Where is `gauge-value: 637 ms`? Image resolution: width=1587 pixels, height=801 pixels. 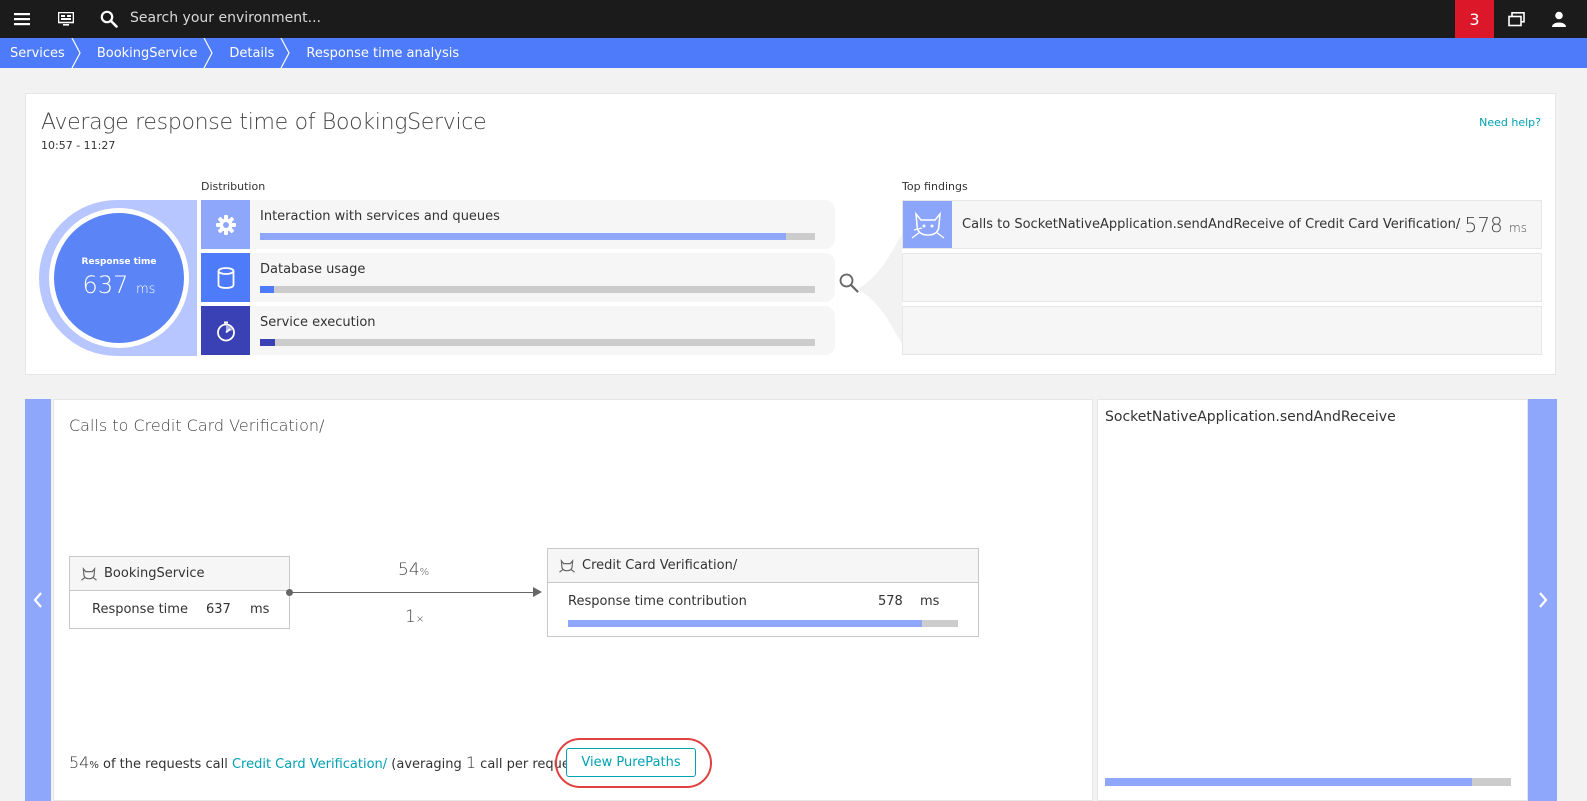 gauge-value: 637 ms is located at coordinates (119, 285).